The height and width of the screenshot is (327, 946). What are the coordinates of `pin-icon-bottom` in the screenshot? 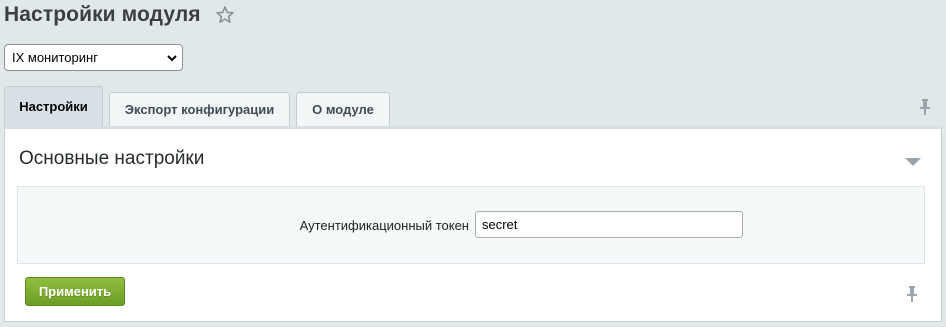 It's located at (912, 294).